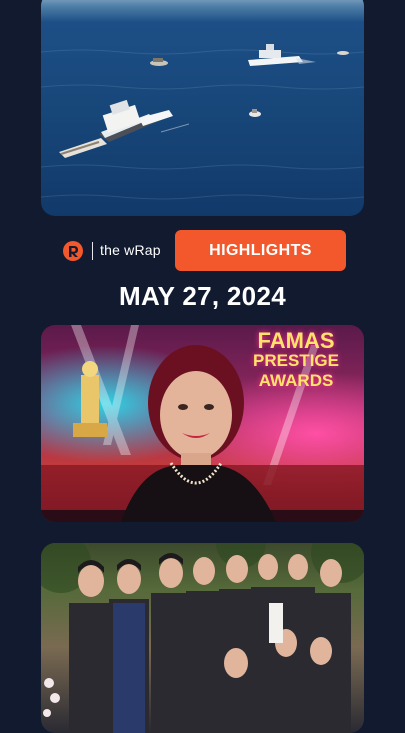  Describe the element at coordinates (124, 128) in the screenshot. I see `supply-ship-icon` at that location.